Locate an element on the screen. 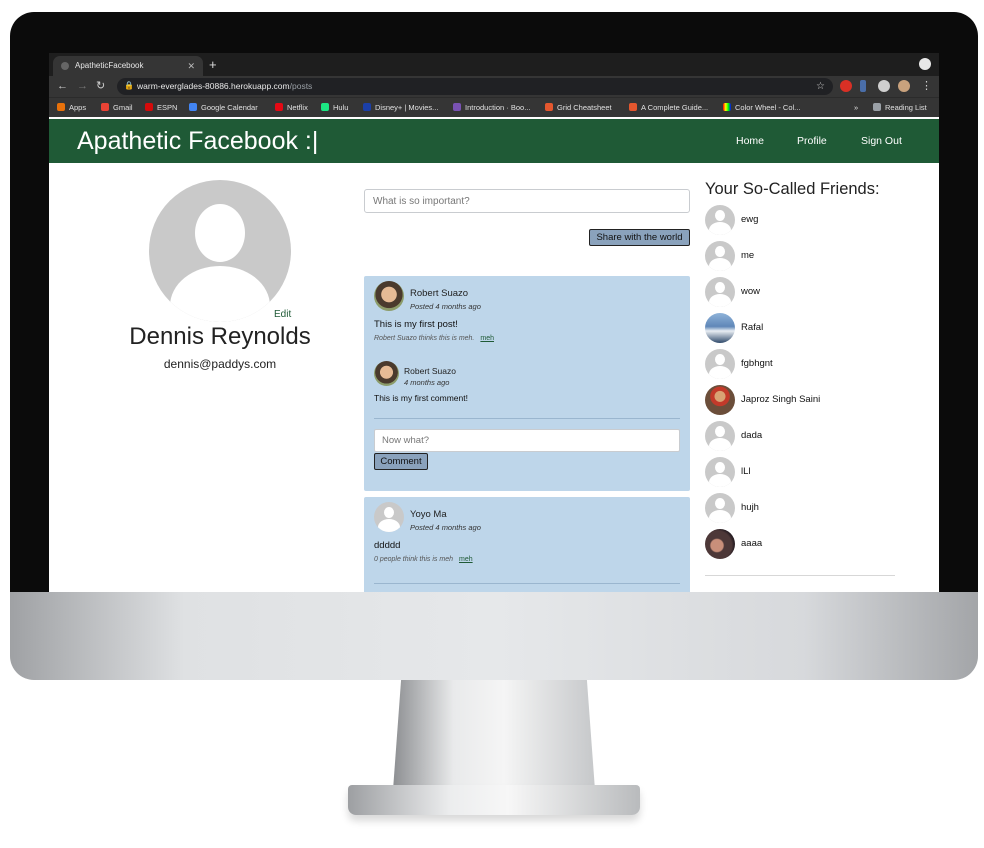 The width and height of the screenshot is (984, 848). comment-timestamp: 4 months ago is located at coordinates (427, 382).